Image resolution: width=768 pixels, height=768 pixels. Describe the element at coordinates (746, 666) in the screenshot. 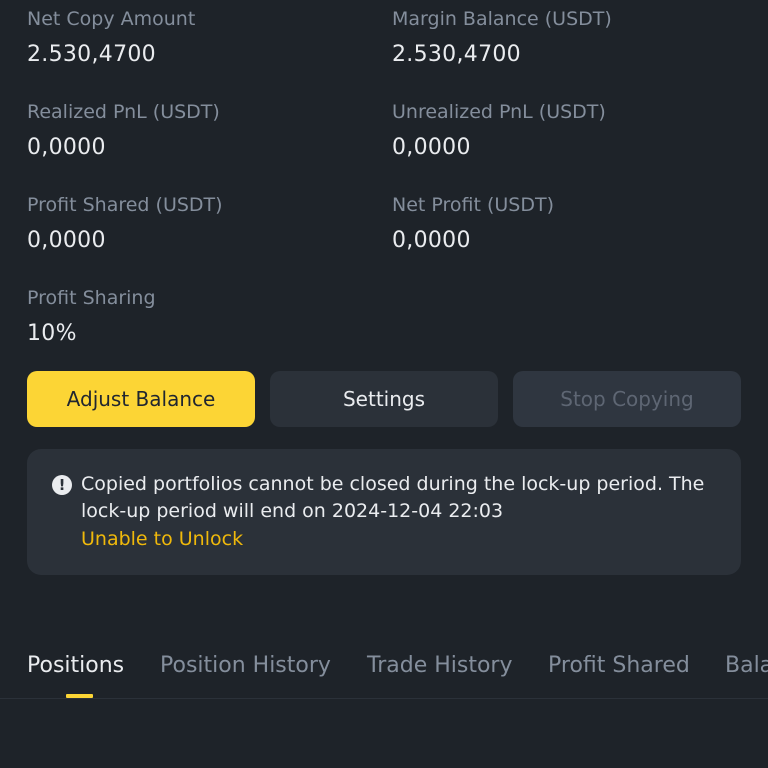

I see `tab-balance: Bala` at that location.